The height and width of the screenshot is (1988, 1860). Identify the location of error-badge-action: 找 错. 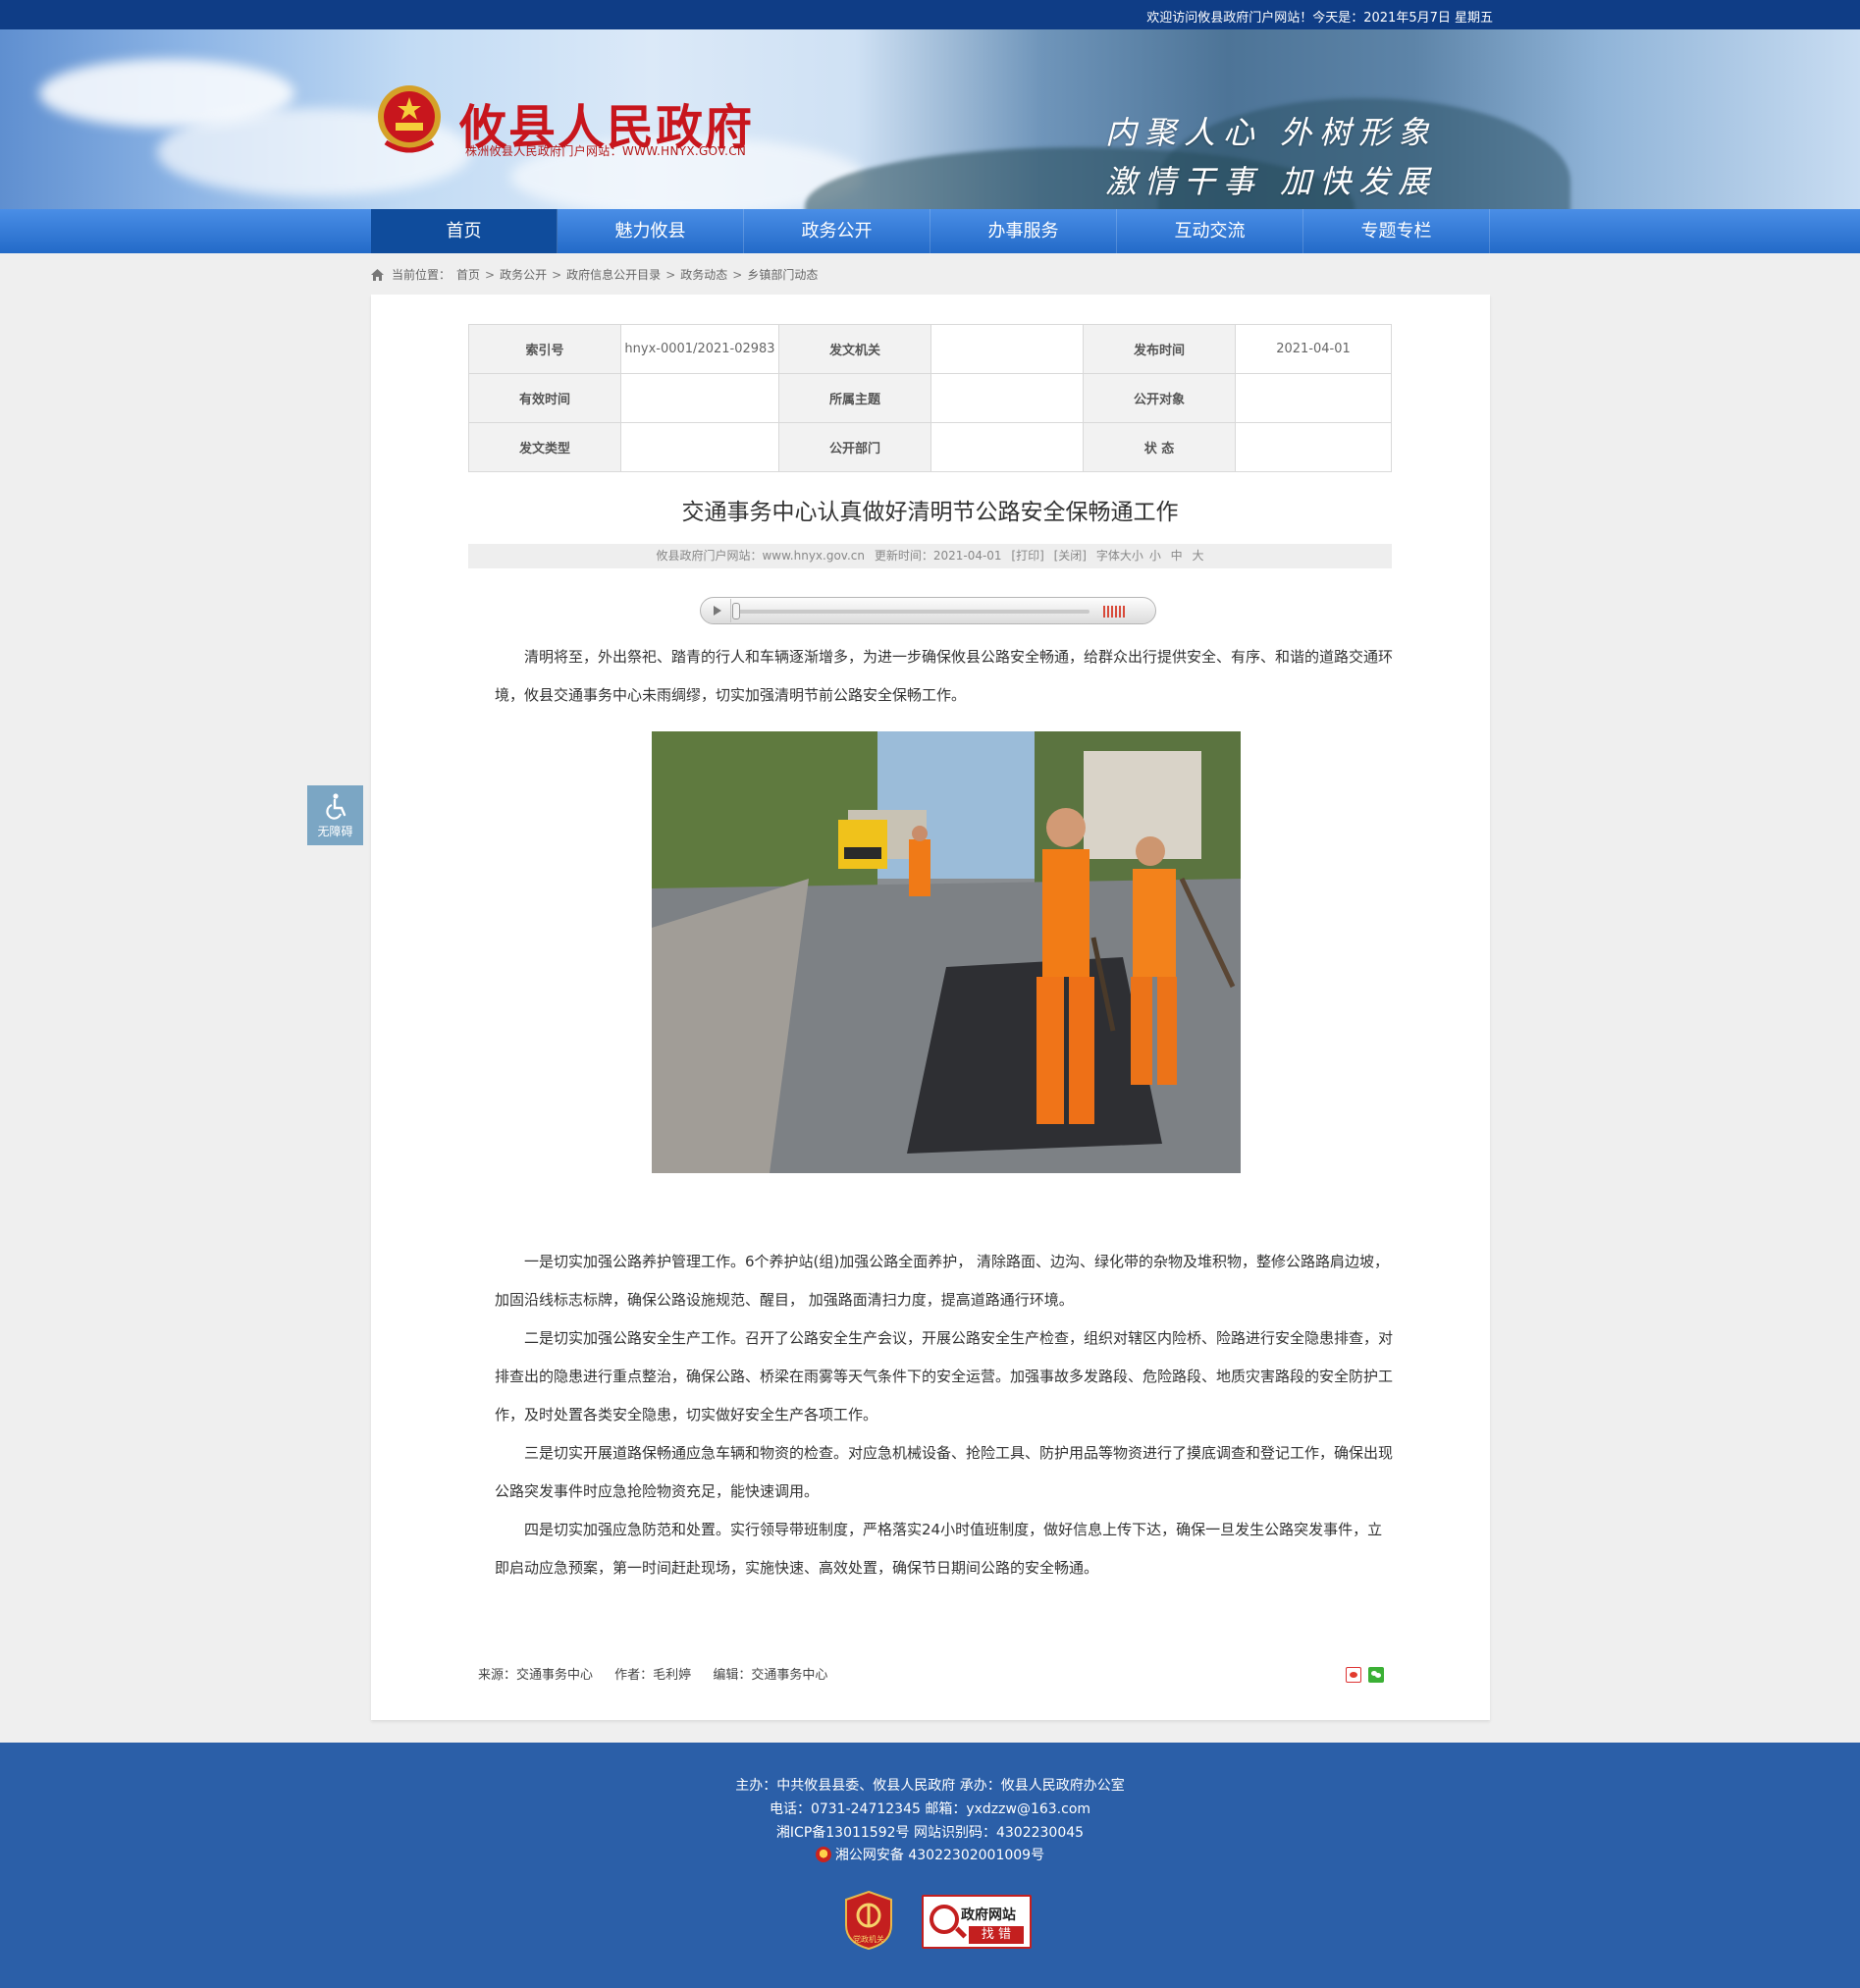
(996, 1935).